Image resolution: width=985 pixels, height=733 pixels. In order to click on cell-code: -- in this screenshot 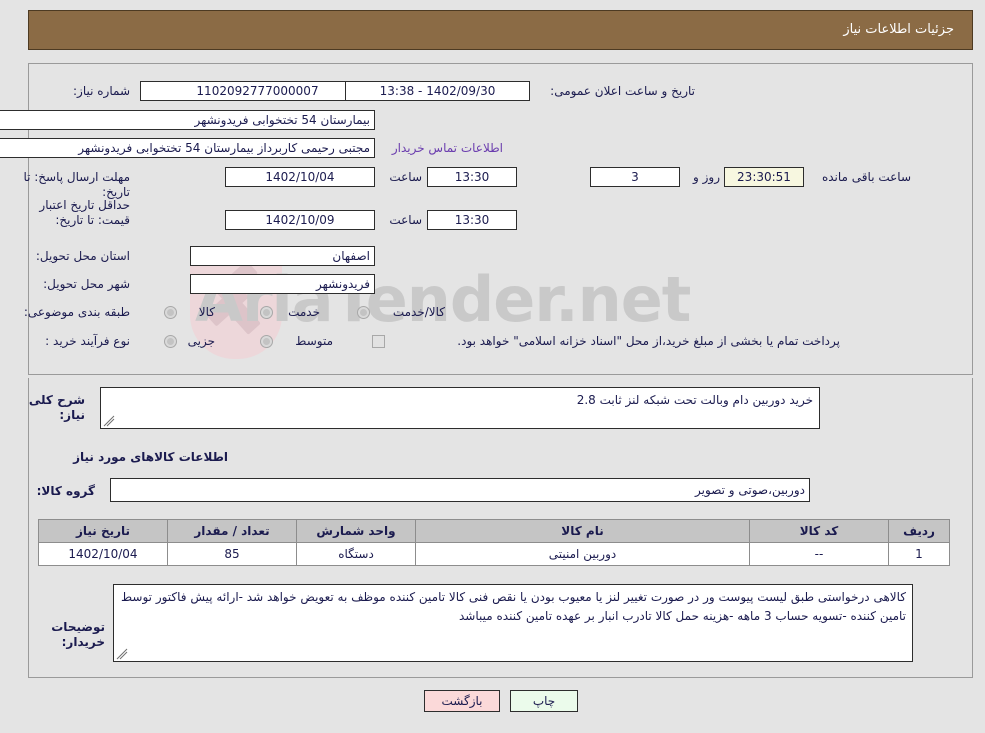, I will do `click(819, 554)`.